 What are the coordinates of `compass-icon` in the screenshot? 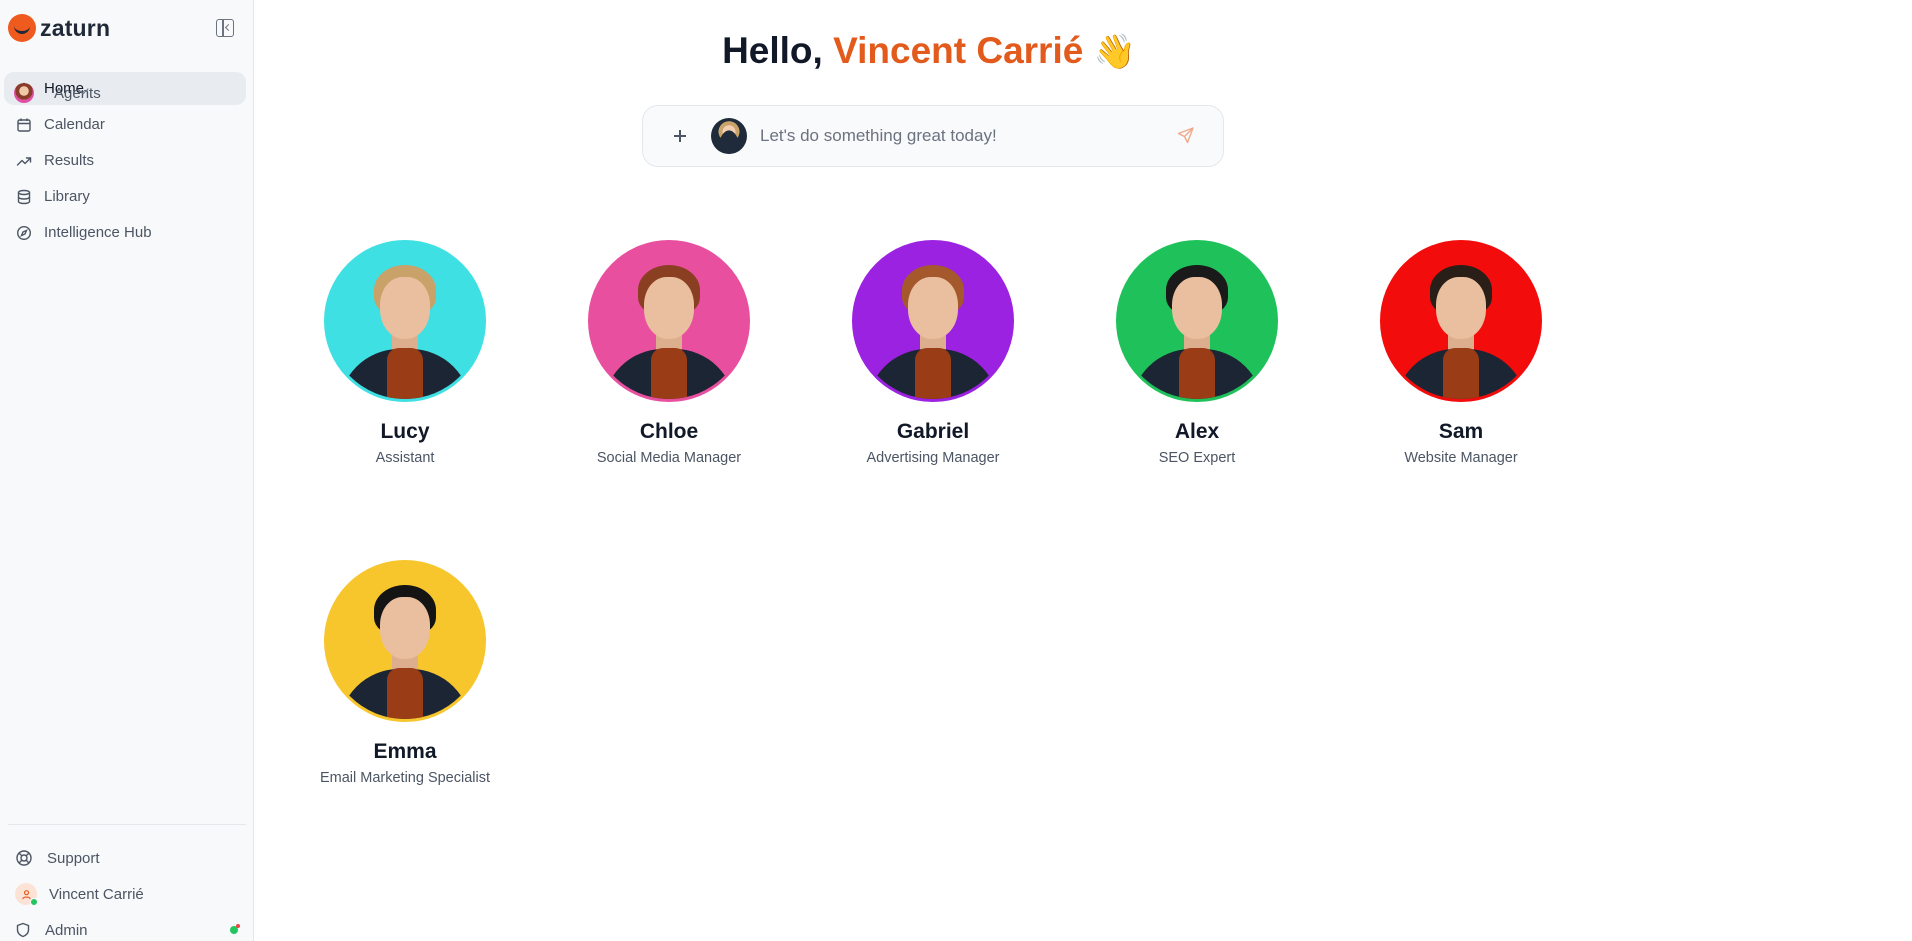 It's located at (24, 232).